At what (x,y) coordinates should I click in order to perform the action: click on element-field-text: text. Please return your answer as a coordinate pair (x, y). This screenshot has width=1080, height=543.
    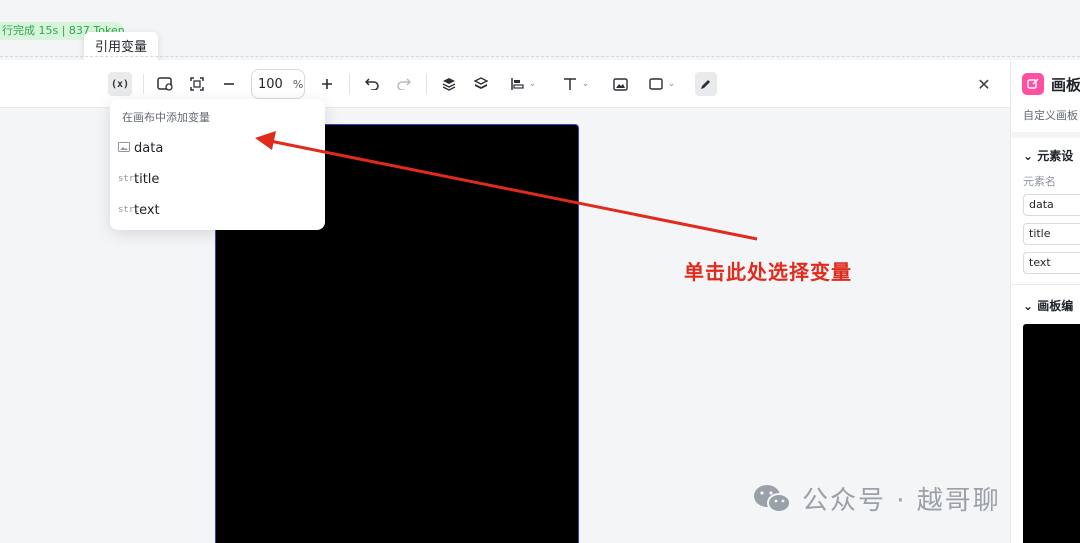
    Looking at the image, I should click on (1051, 263).